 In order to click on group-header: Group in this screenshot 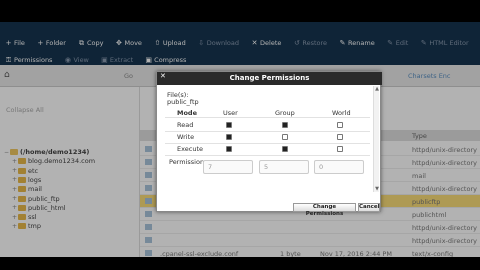, I will do `click(285, 113)`.